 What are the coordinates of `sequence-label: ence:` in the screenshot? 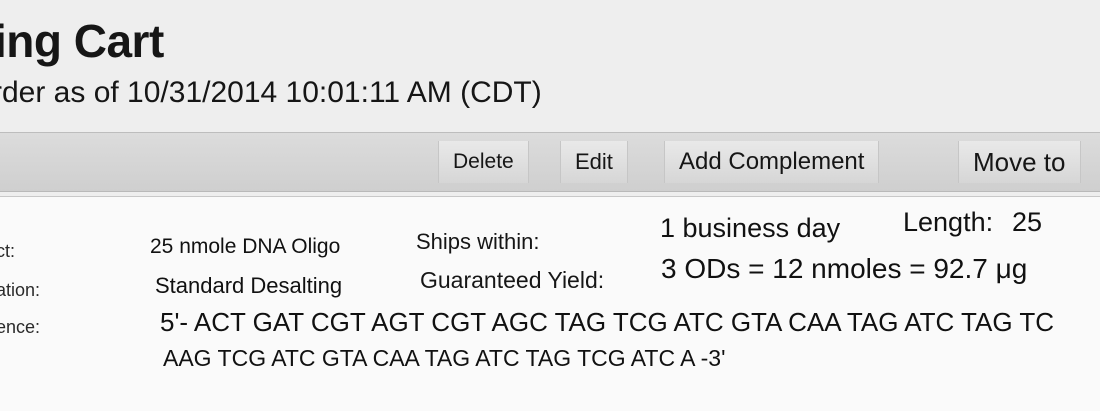 It's located at (20, 327).